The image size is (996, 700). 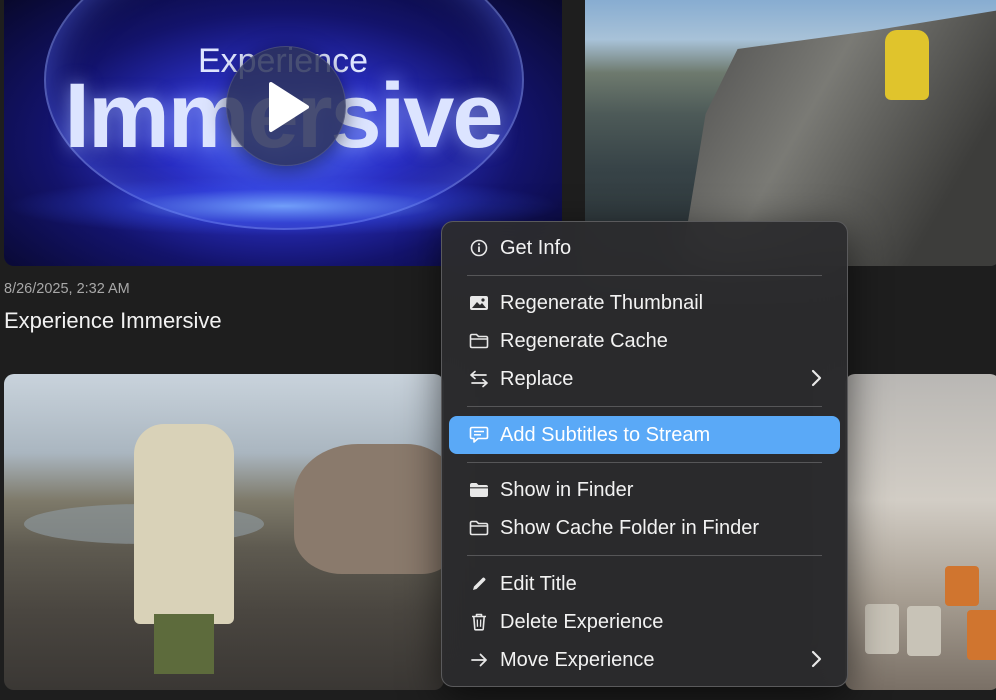 What do you see at coordinates (644, 490) in the screenshot?
I see `menu-item-show-in-finder: Show in Finder` at bounding box center [644, 490].